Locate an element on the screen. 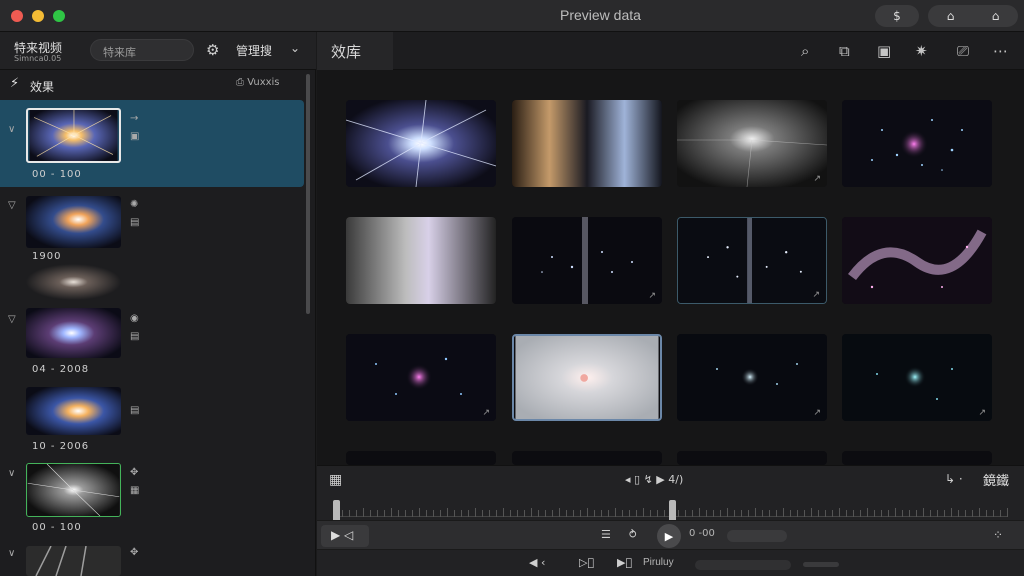 The height and width of the screenshot is (576, 1024). timecode-field is located at coordinates (757, 536).